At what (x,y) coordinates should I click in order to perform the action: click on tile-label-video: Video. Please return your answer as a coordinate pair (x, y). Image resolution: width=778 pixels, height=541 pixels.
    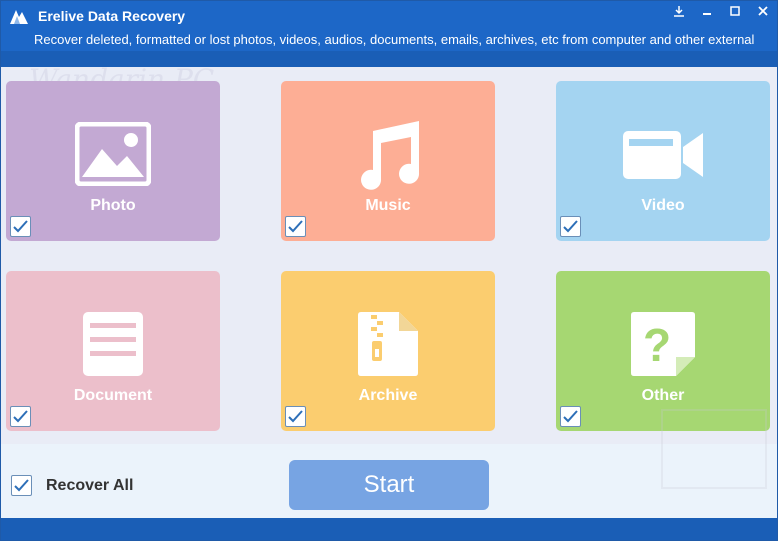
    Looking at the image, I should click on (663, 205).